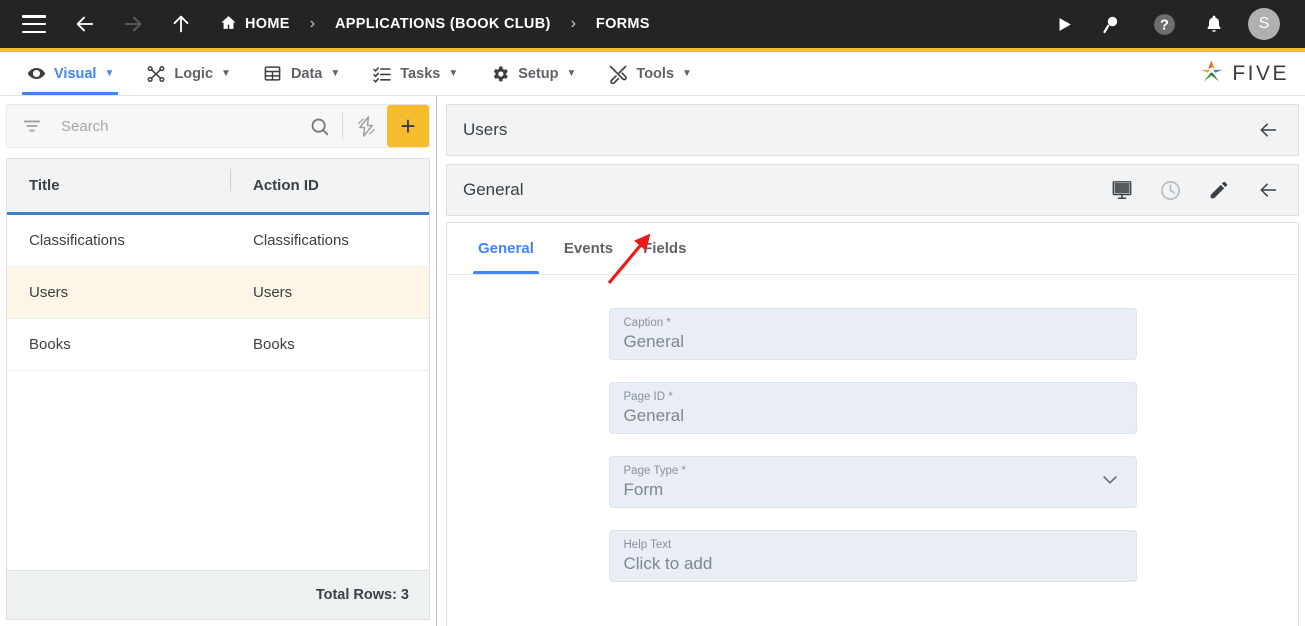 This screenshot has height=626, width=1305. I want to click on menu-label-visual: Visual, so click(75, 73).